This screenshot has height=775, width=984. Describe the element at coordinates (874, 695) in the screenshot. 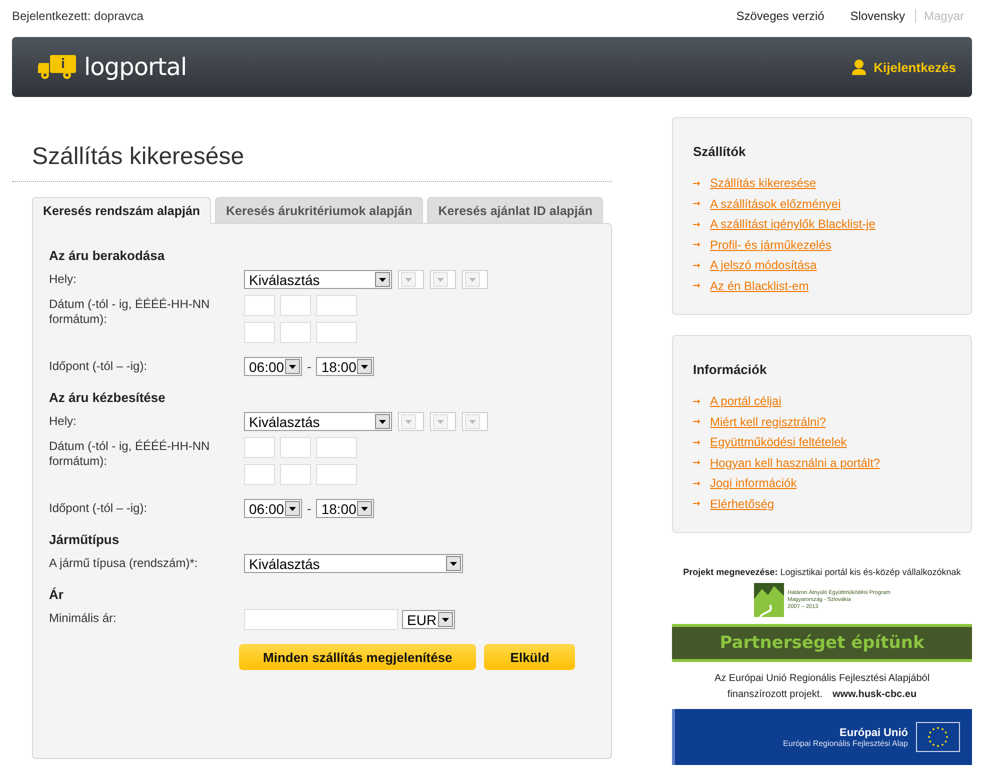

I see `website-link: www.husk-cbc.eu` at that location.